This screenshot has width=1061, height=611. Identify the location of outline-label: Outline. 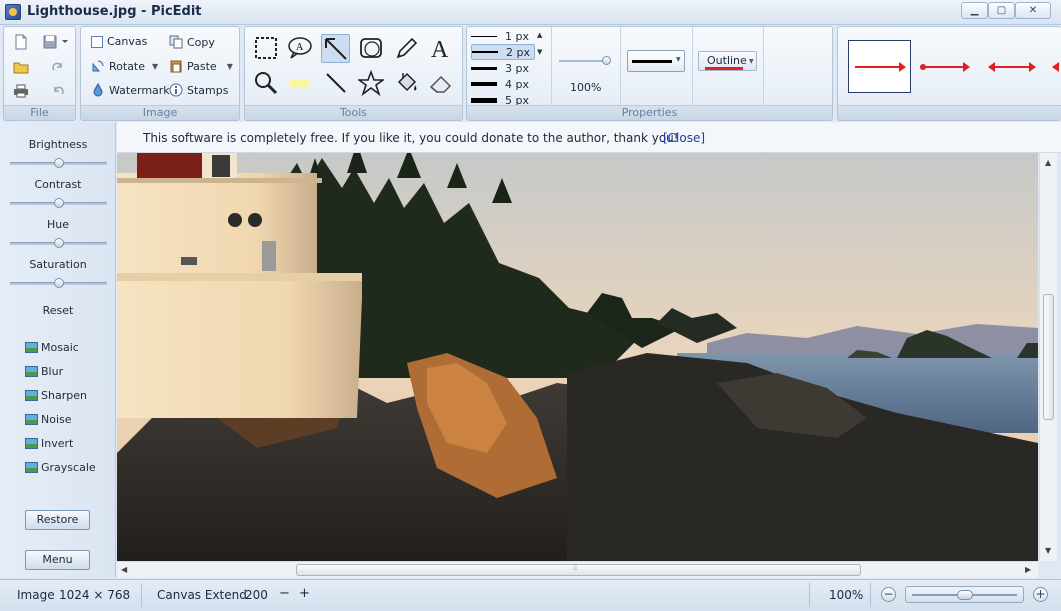
(727, 60).